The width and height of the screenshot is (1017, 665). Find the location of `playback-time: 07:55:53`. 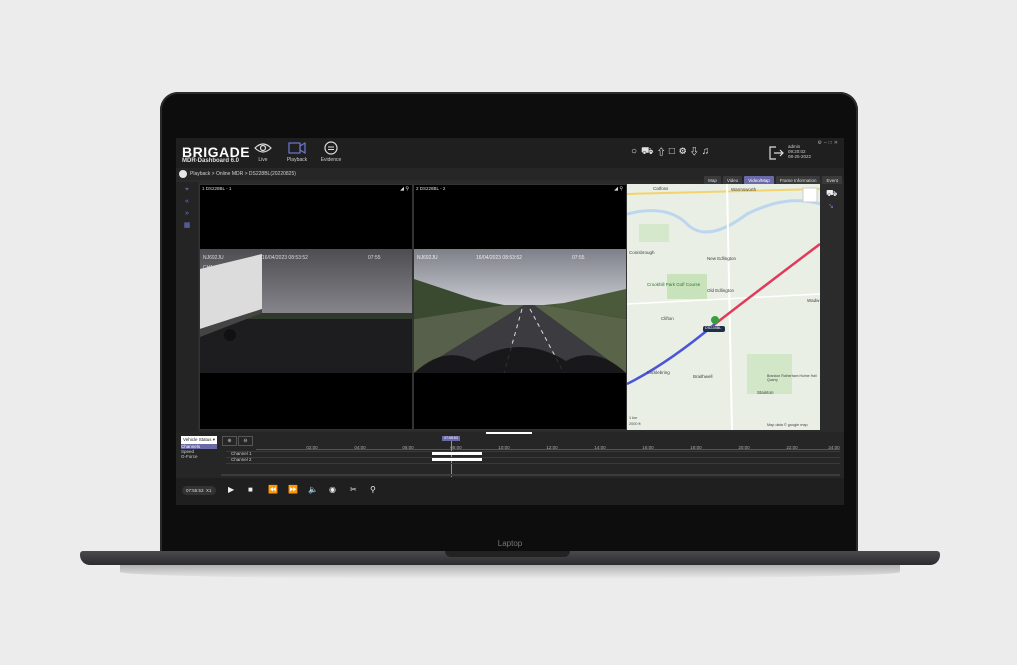

playback-time: 07:55:53 is located at coordinates (195, 490).